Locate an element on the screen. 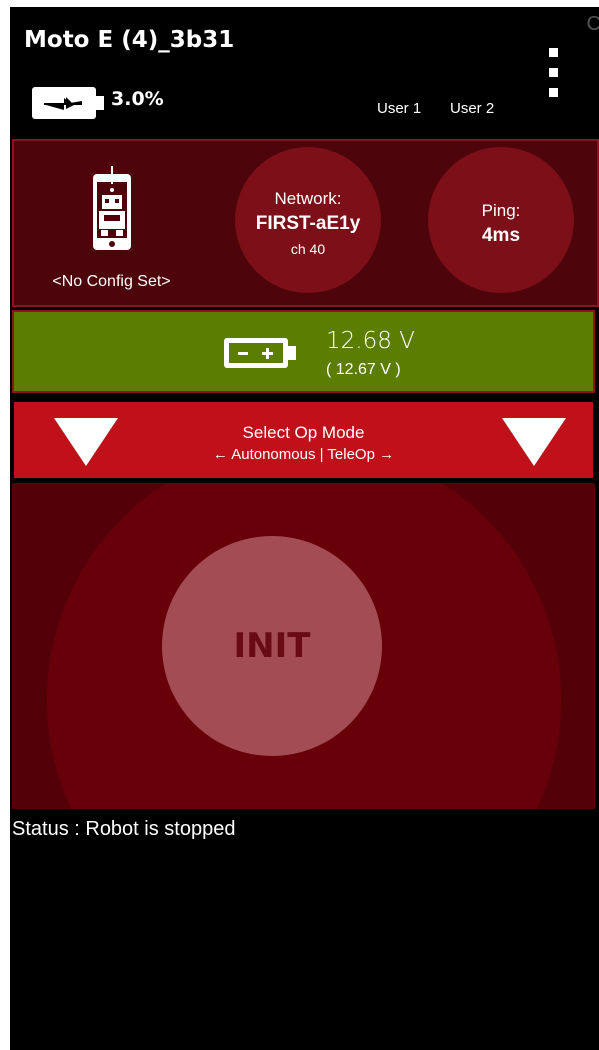 The height and width of the screenshot is (1050, 599). network-label: Network: is located at coordinates (308, 198).